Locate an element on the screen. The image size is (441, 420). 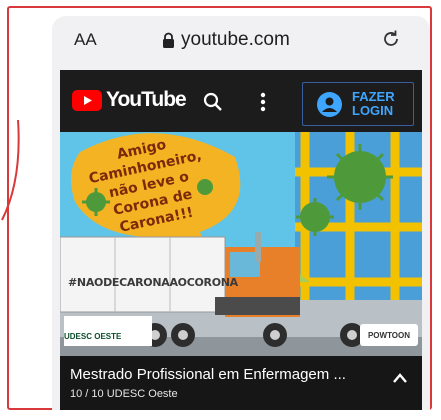
reload-icon is located at coordinates (391, 39).